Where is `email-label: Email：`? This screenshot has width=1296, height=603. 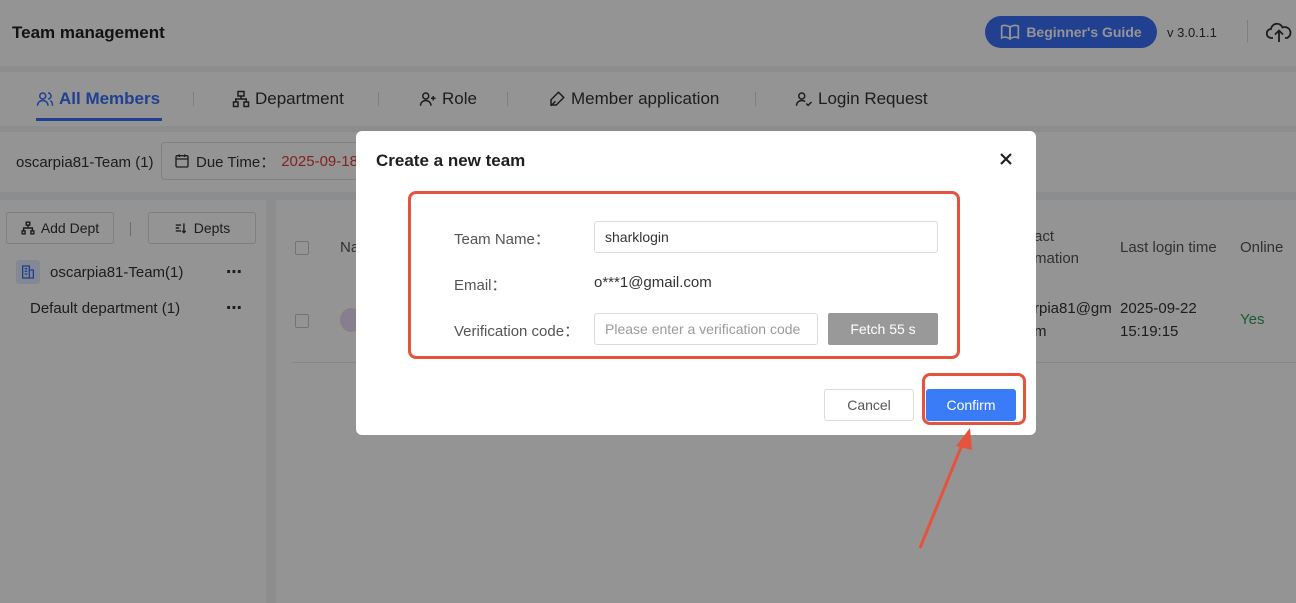 email-label: Email： is located at coordinates (480, 285).